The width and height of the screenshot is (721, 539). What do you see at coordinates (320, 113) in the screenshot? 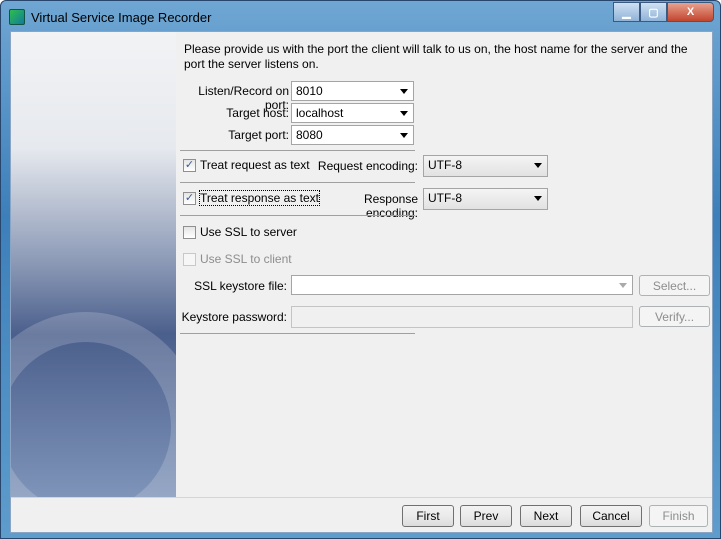
I see `target-host-value: localhost` at bounding box center [320, 113].